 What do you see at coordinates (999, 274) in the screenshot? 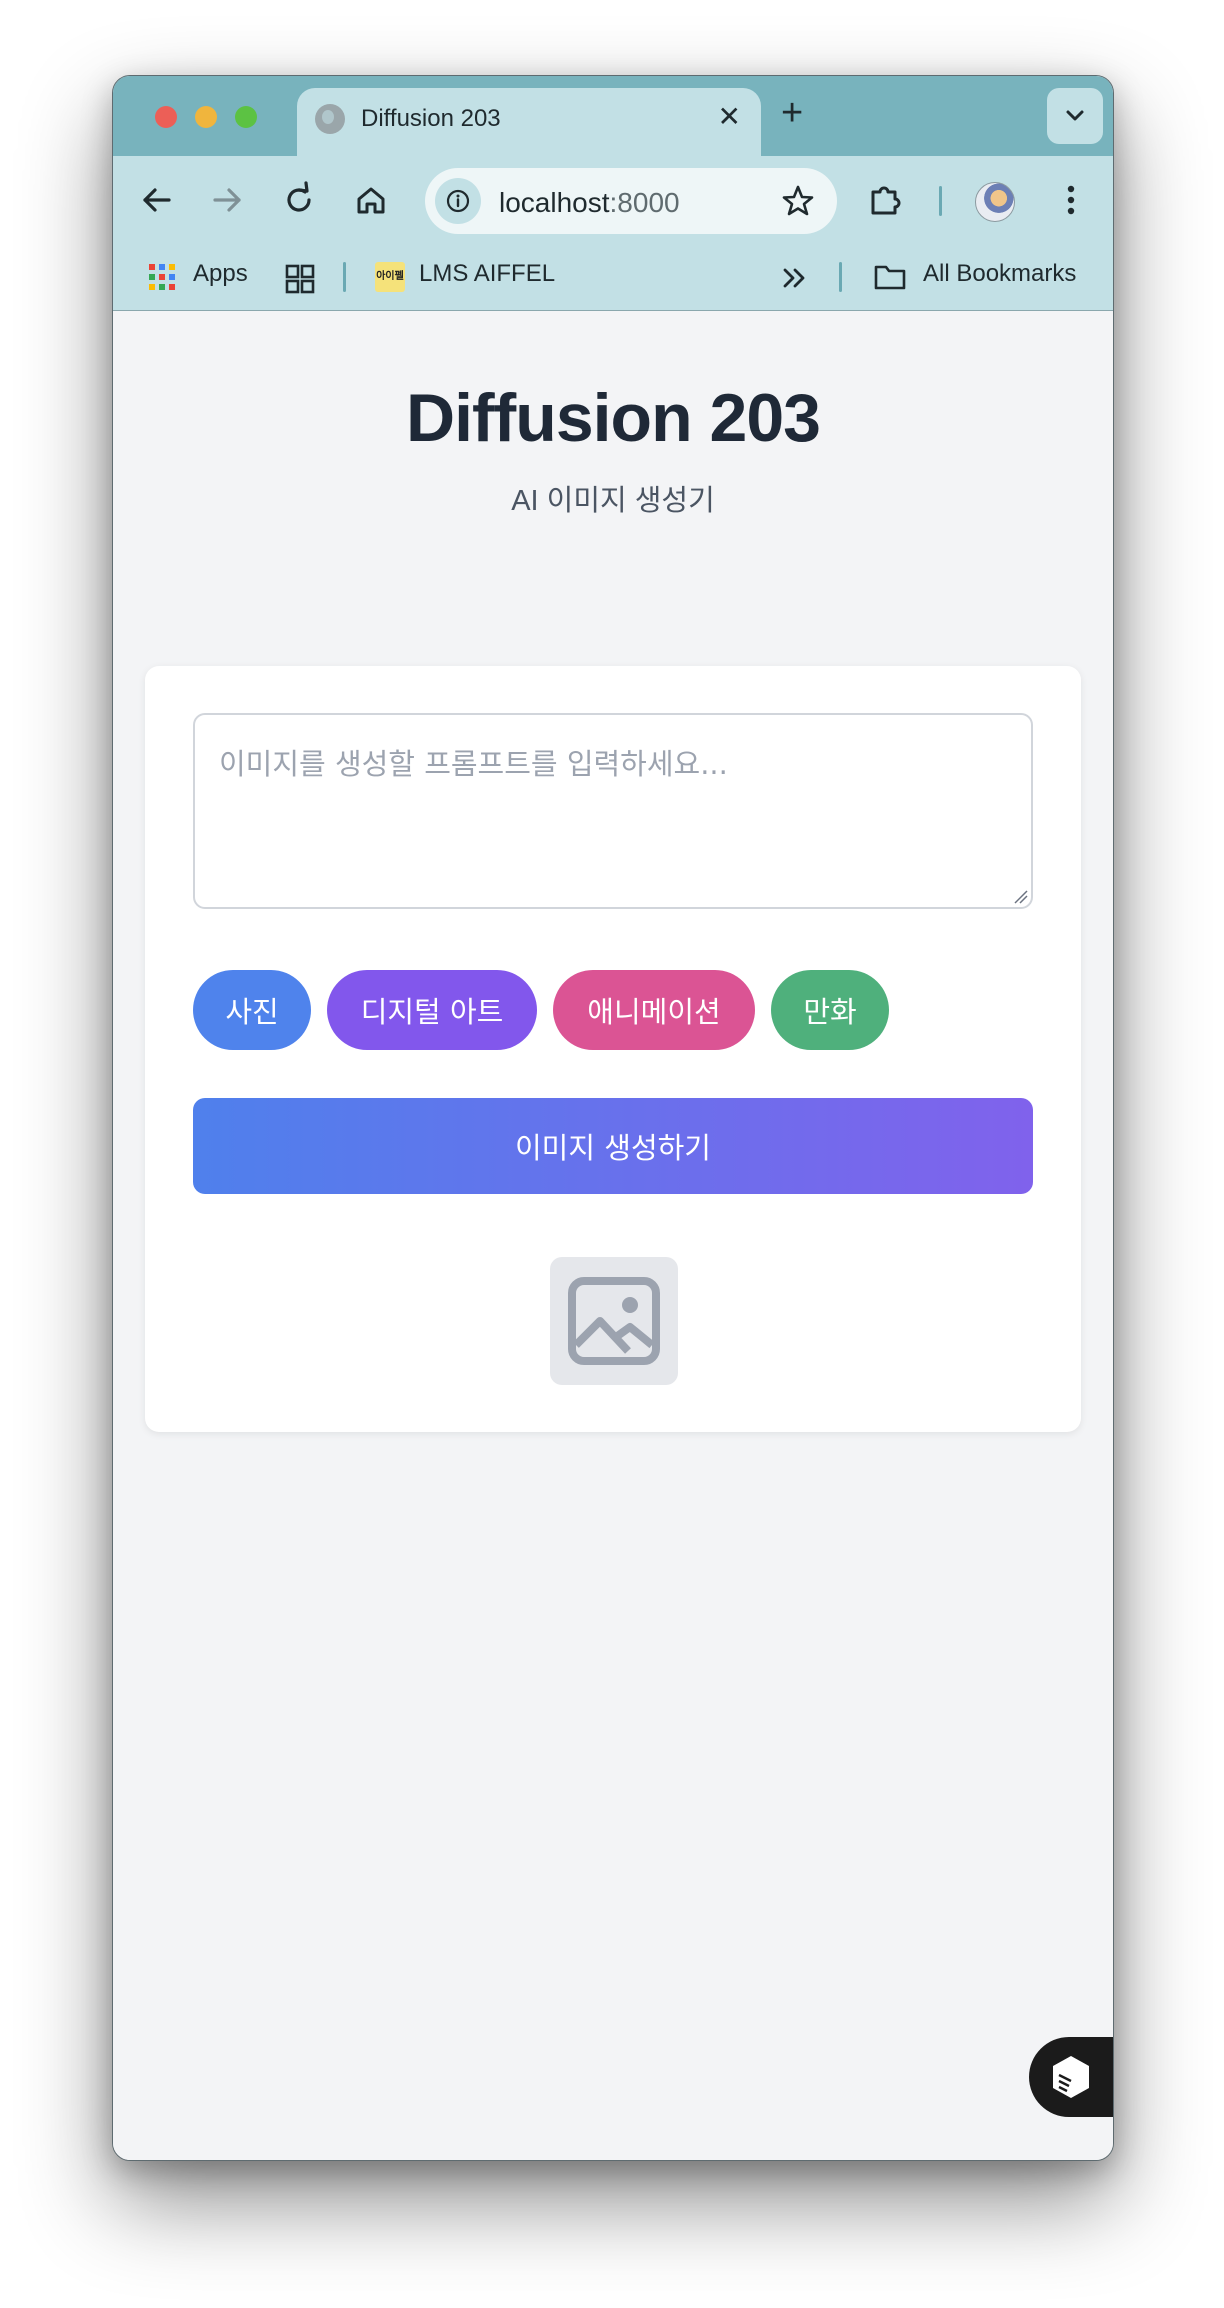
I see `bookmark-all-bookmarks: All Bookmarks` at bounding box center [999, 274].